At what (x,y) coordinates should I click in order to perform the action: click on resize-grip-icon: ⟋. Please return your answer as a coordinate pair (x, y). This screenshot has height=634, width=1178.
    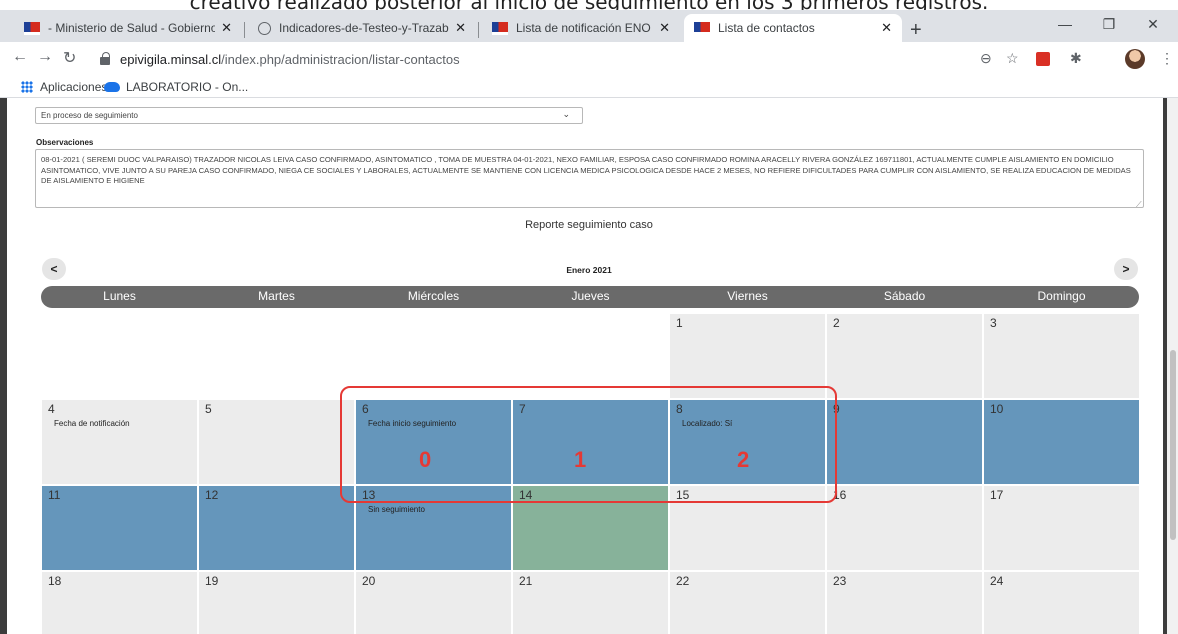
    Looking at the image, I should click on (1139, 205).